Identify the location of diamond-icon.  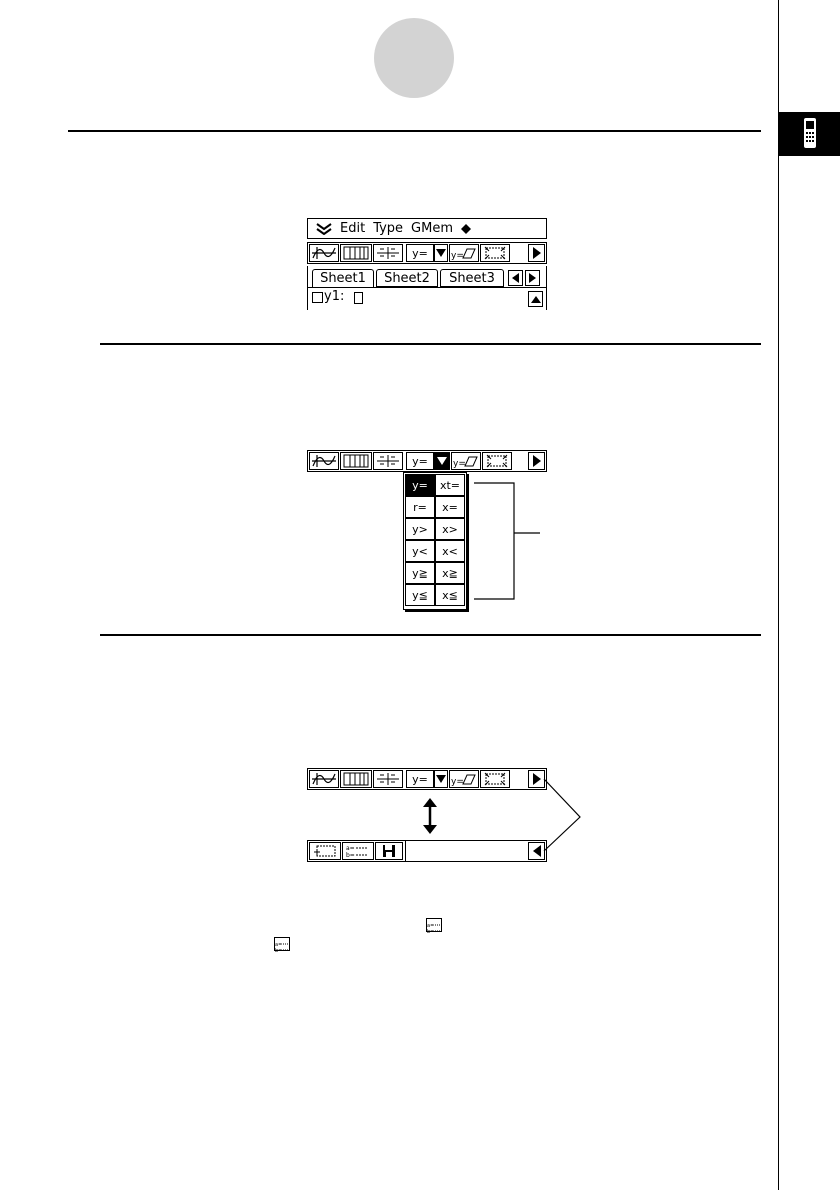
(466, 228).